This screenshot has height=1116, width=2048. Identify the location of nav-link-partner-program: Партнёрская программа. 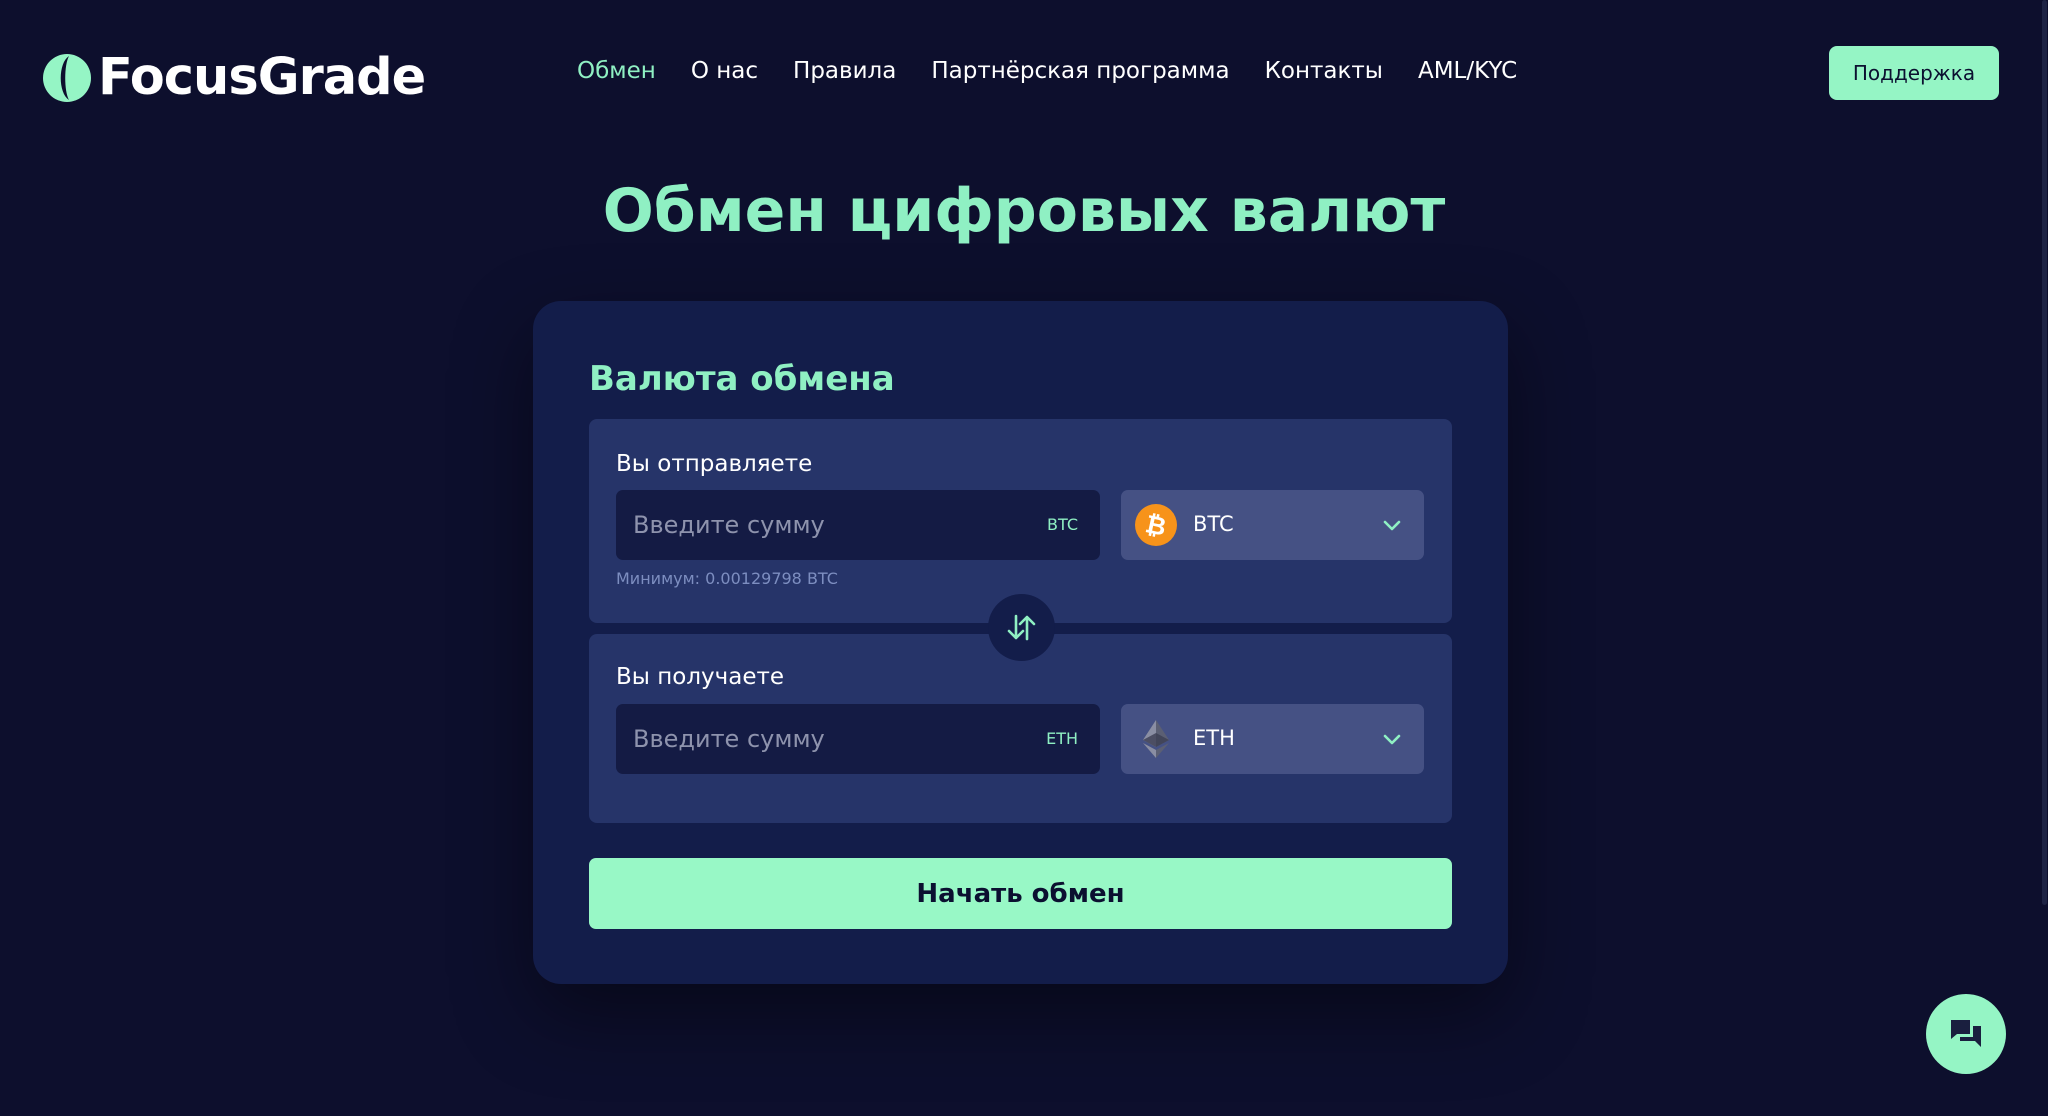
(1080, 71).